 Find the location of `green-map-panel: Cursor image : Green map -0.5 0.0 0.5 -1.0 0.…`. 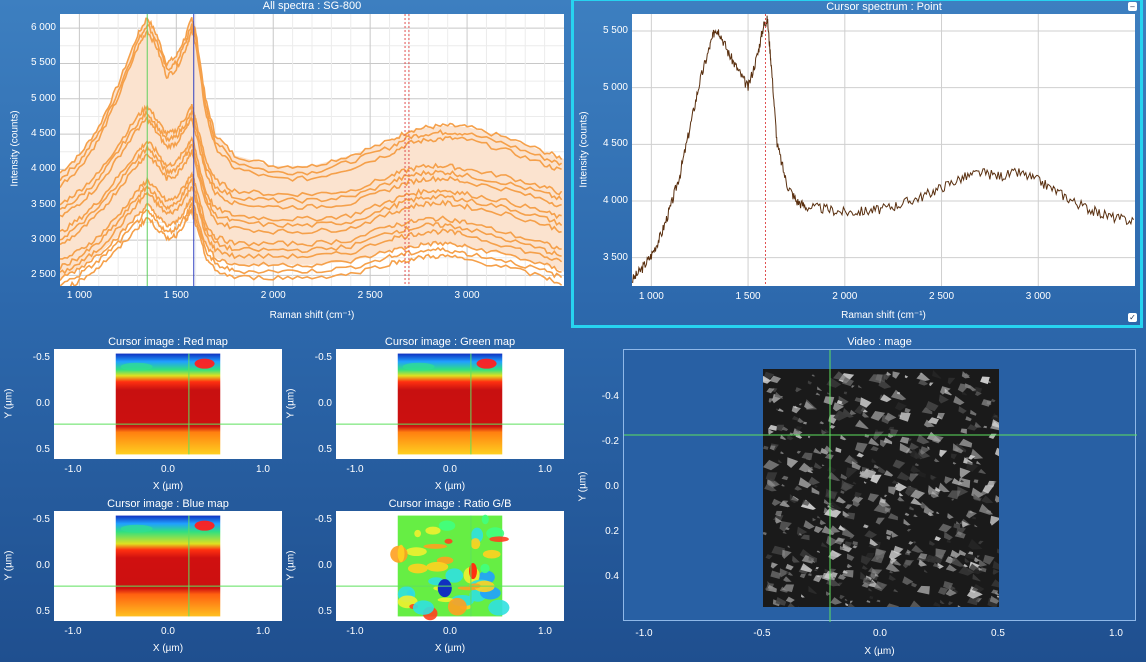

green-map-panel: Cursor image : Green map -0.5 0.0 0.5 -1.0 0.… is located at coordinates (423, 416).